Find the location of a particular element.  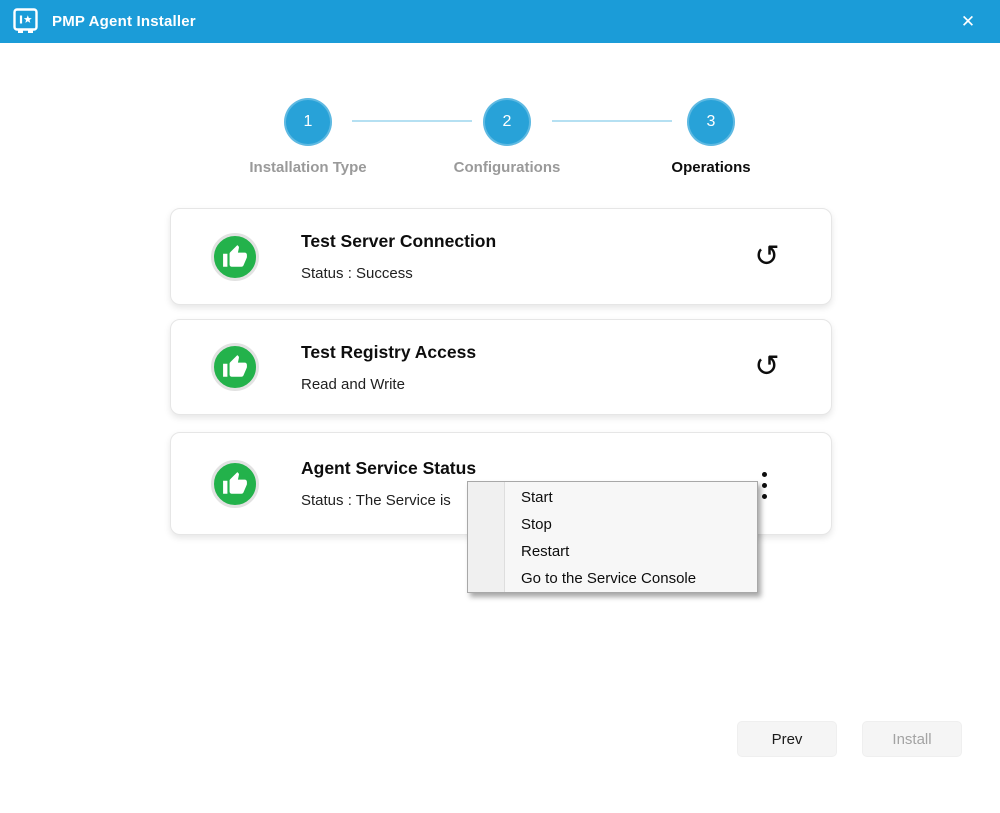

step-number: 3 is located at coordinates (711, 121).